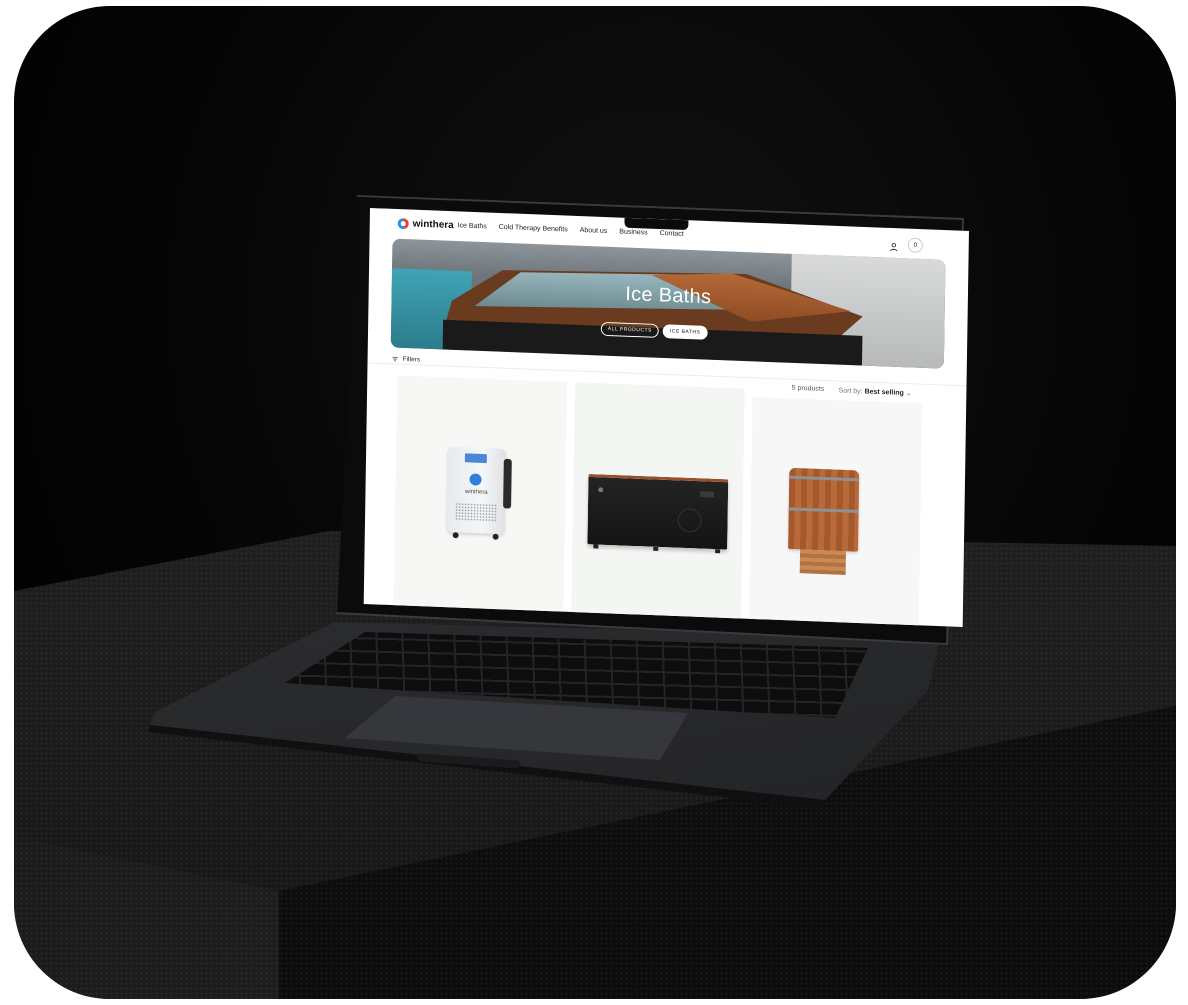 This screenshot has width=1188, height=1005. I want to click on nav-link-about-us: About us, so click(594, 231).